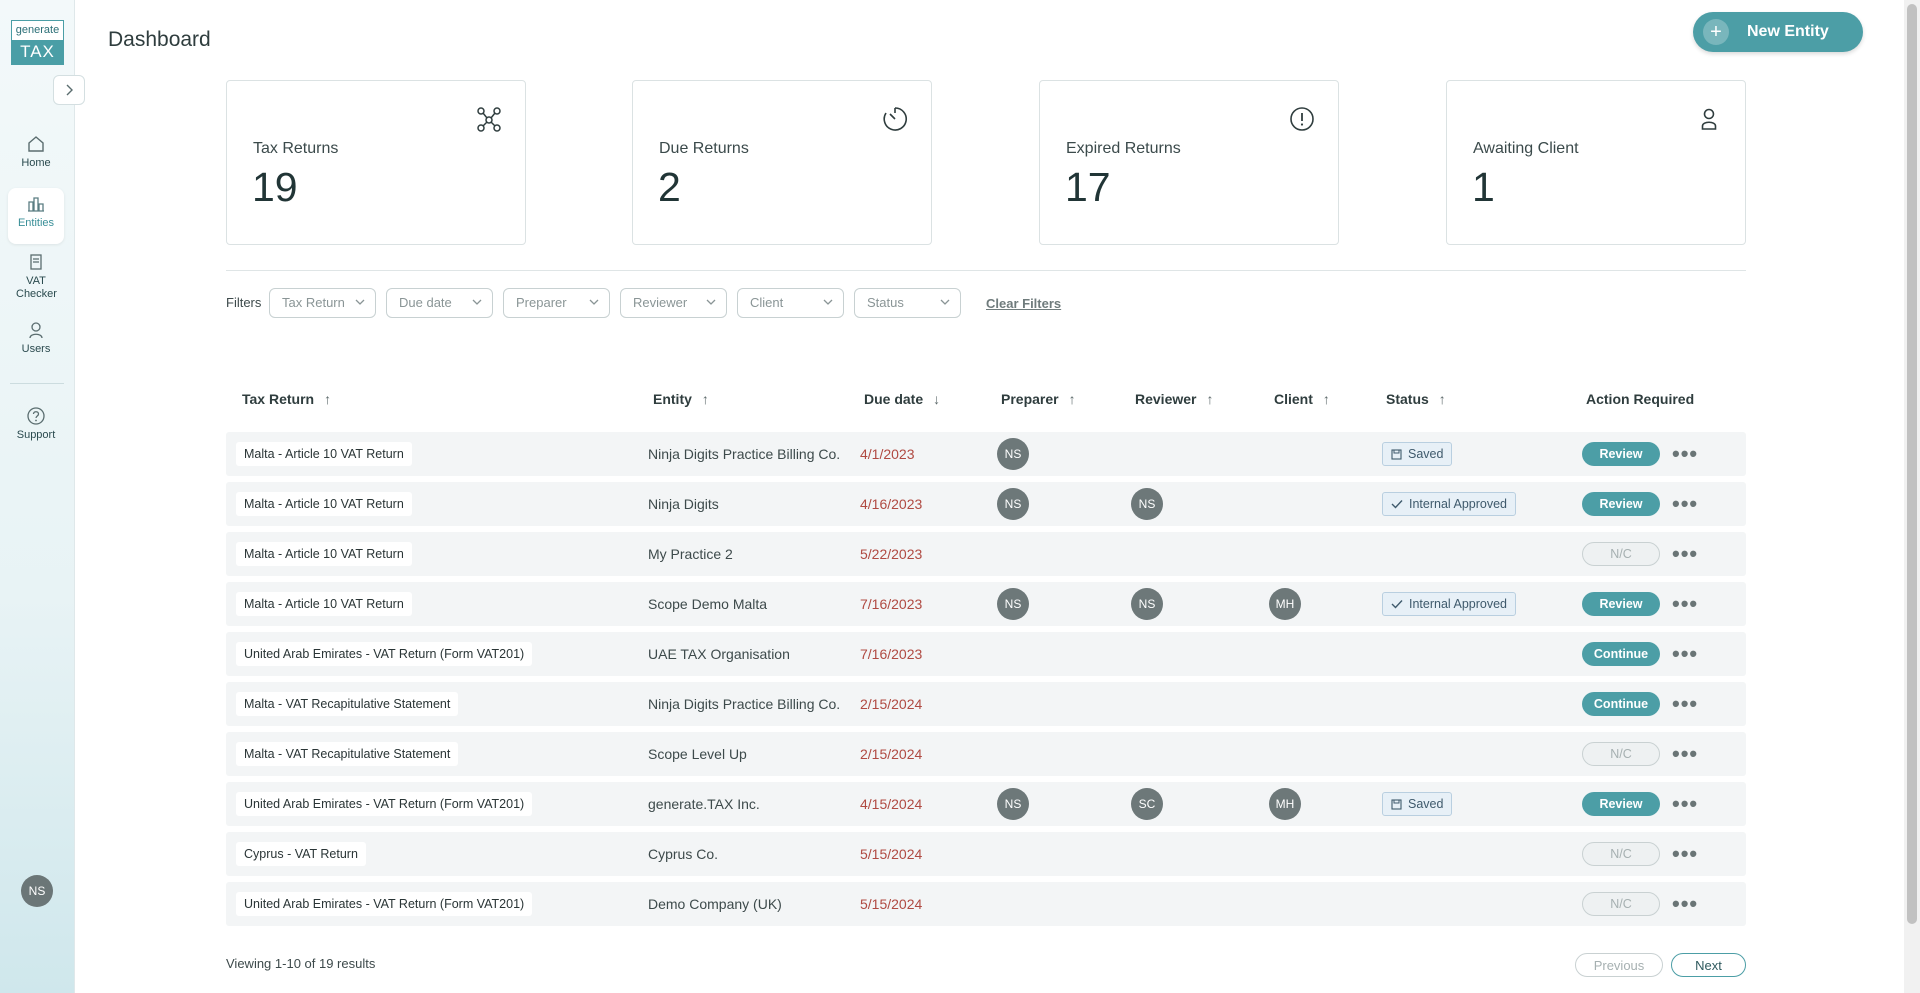 Image resolution: width=1920 pixels, height=993 pixels. I want to click on filter-tax-return: Tax Return, so click(322, 303).